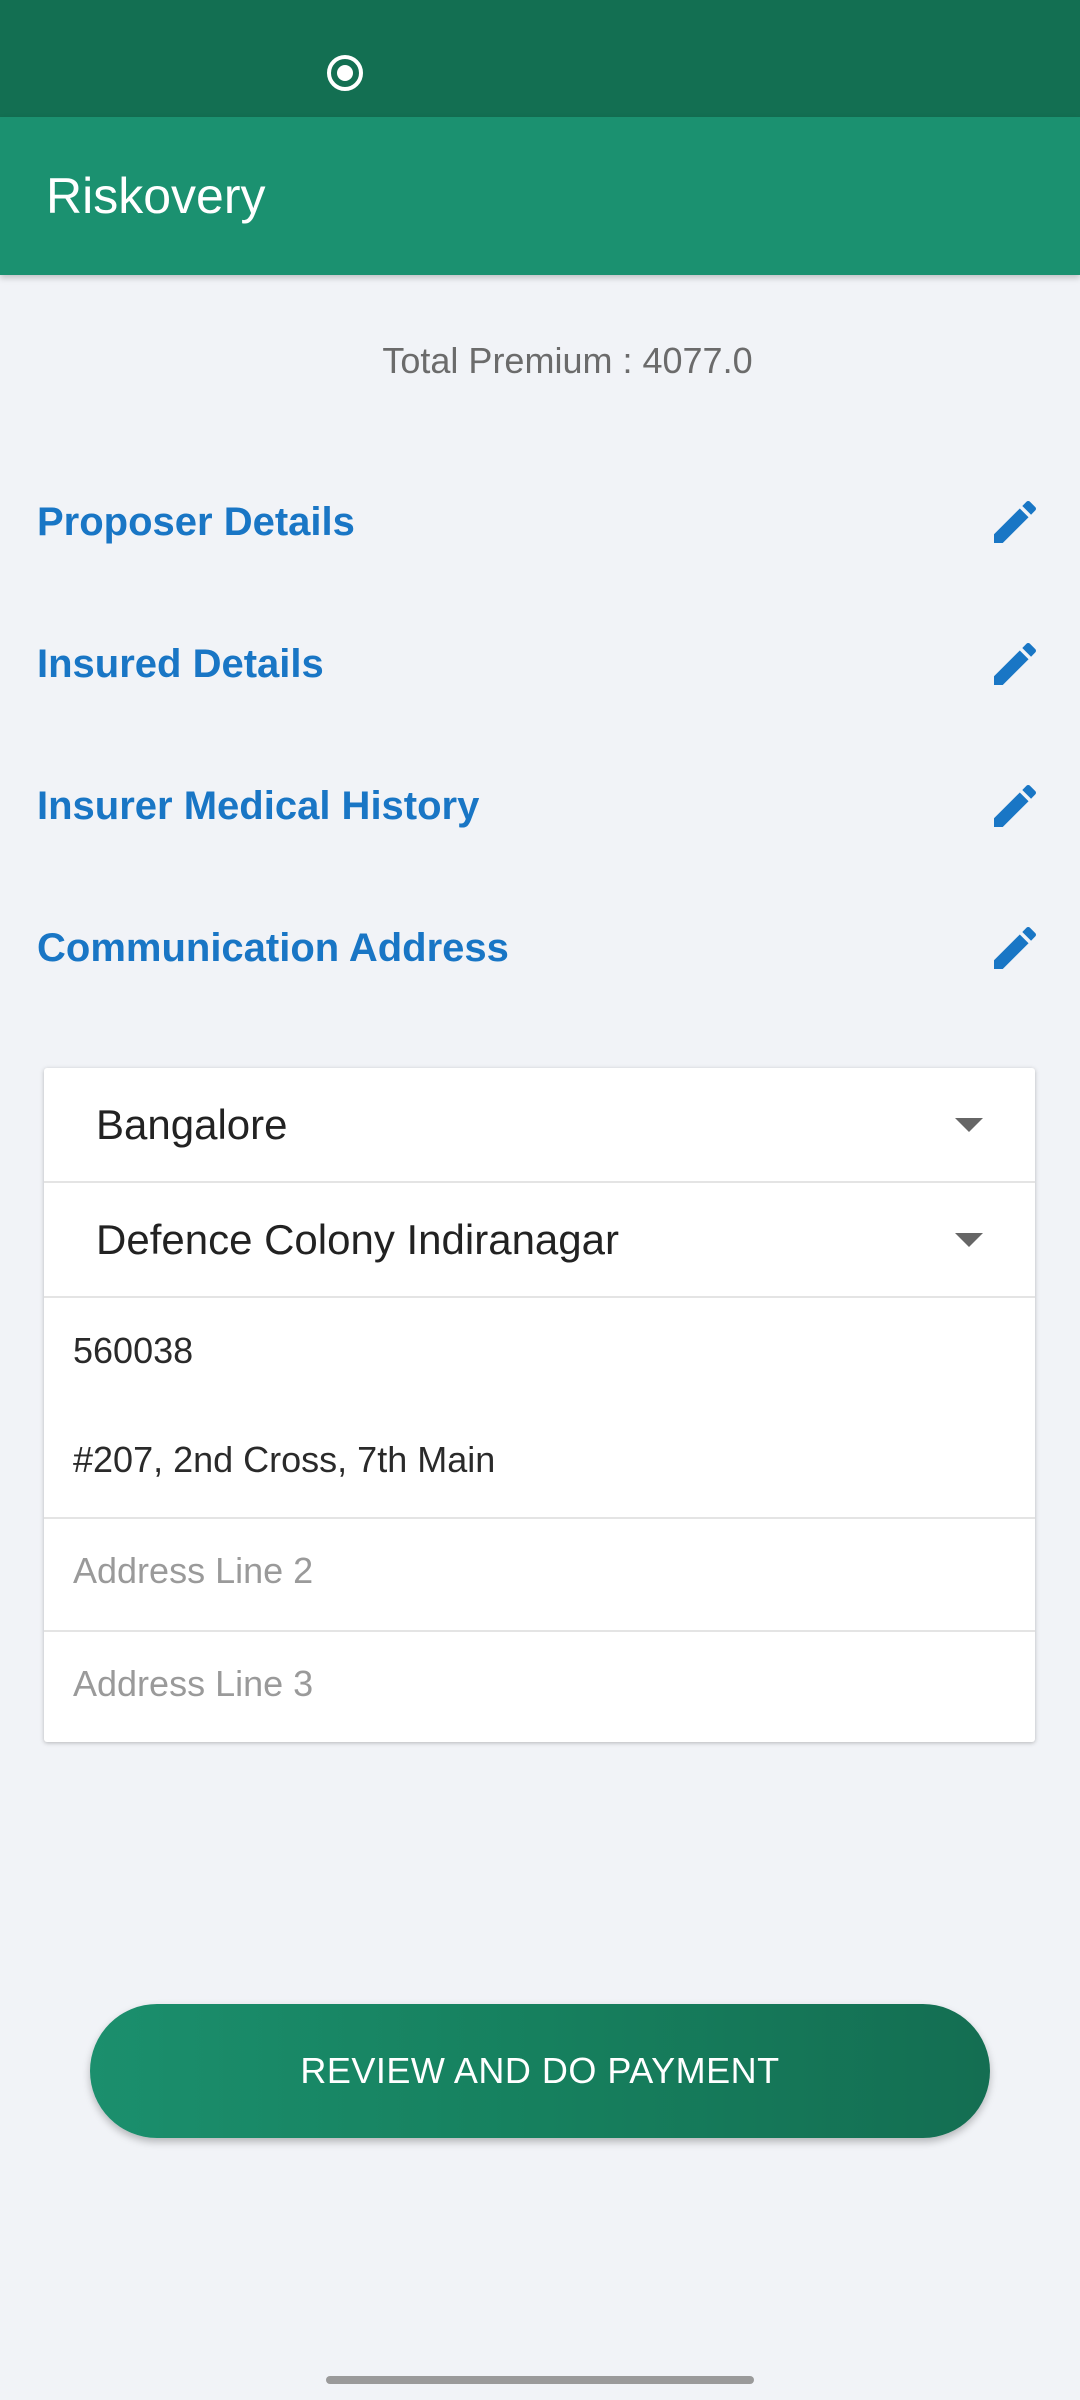 The image size is (1080, 2400). Describe the element at coordinates (540, 2380) in the screenshot. I see `home-indicator` at that location.